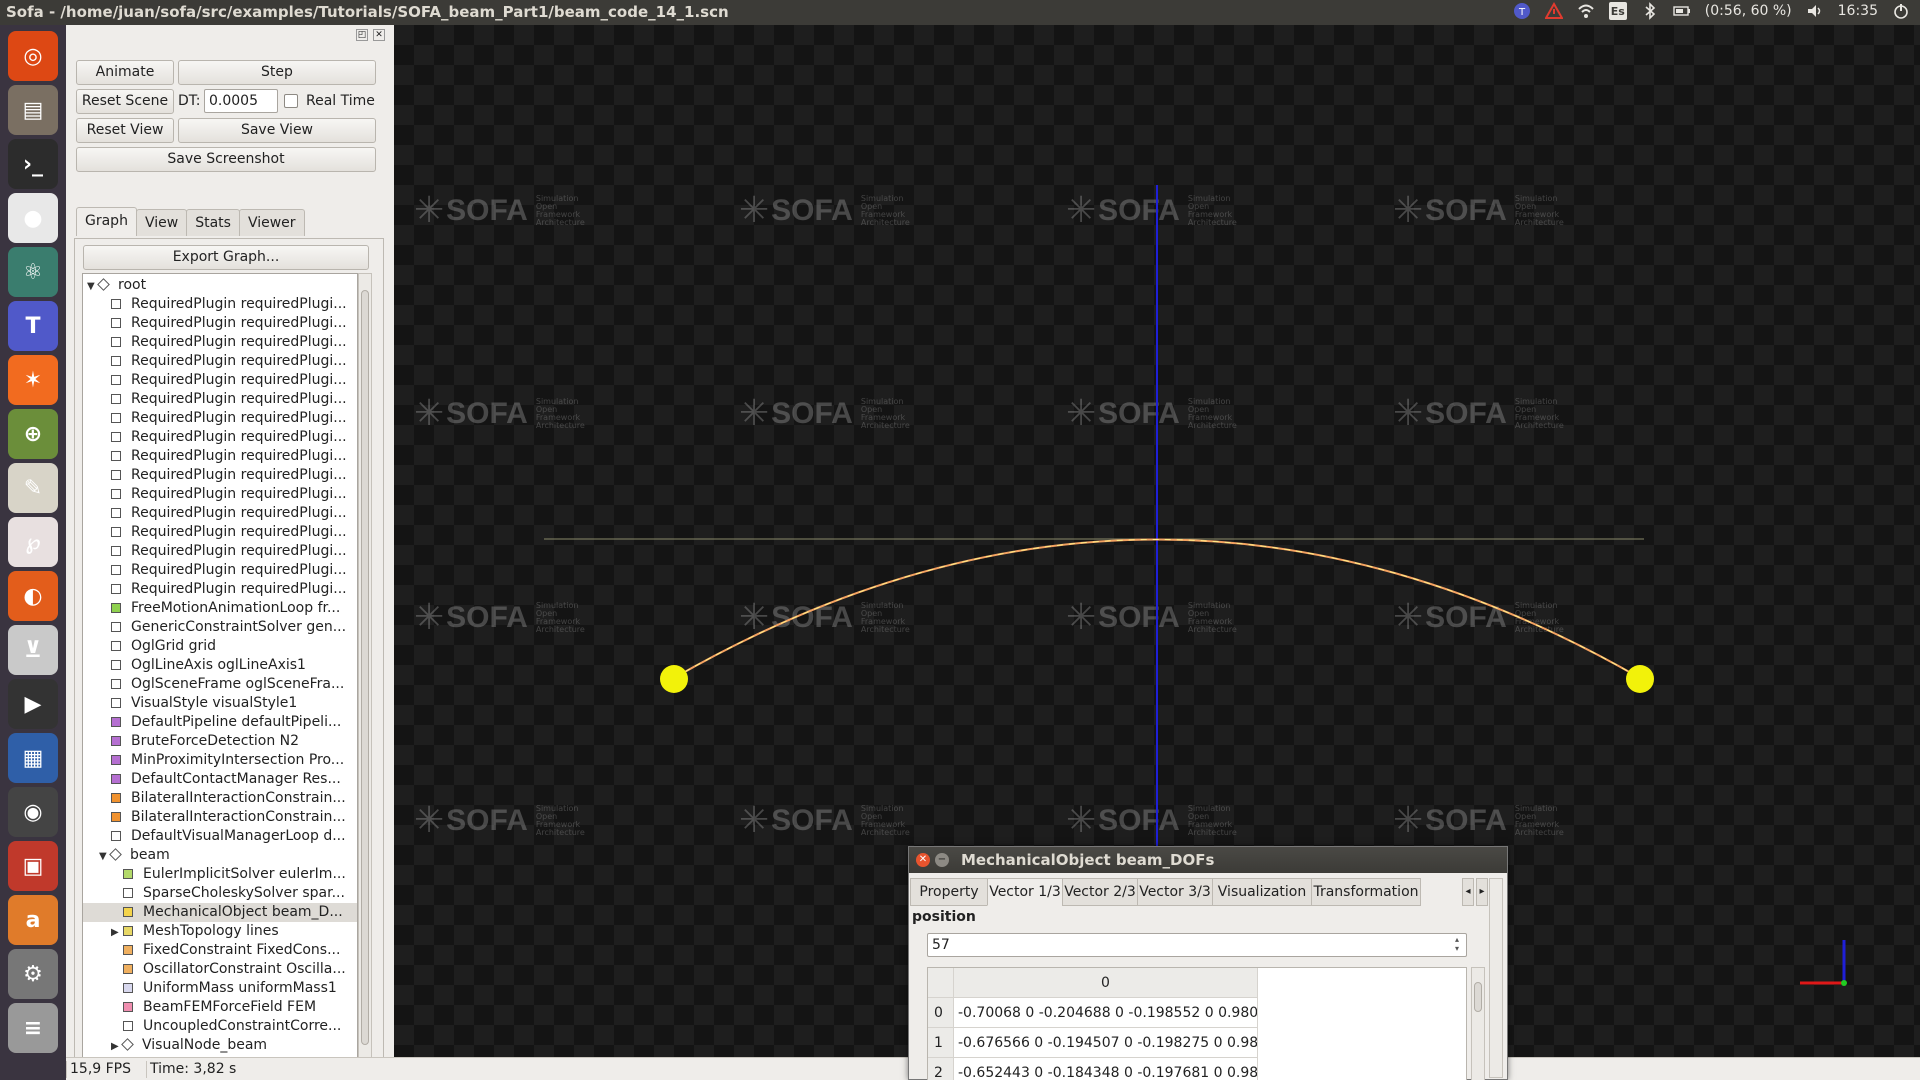  Describe the element at coordinates (1106, 983) in the screenshot. I see `column-header: 0` at that location.